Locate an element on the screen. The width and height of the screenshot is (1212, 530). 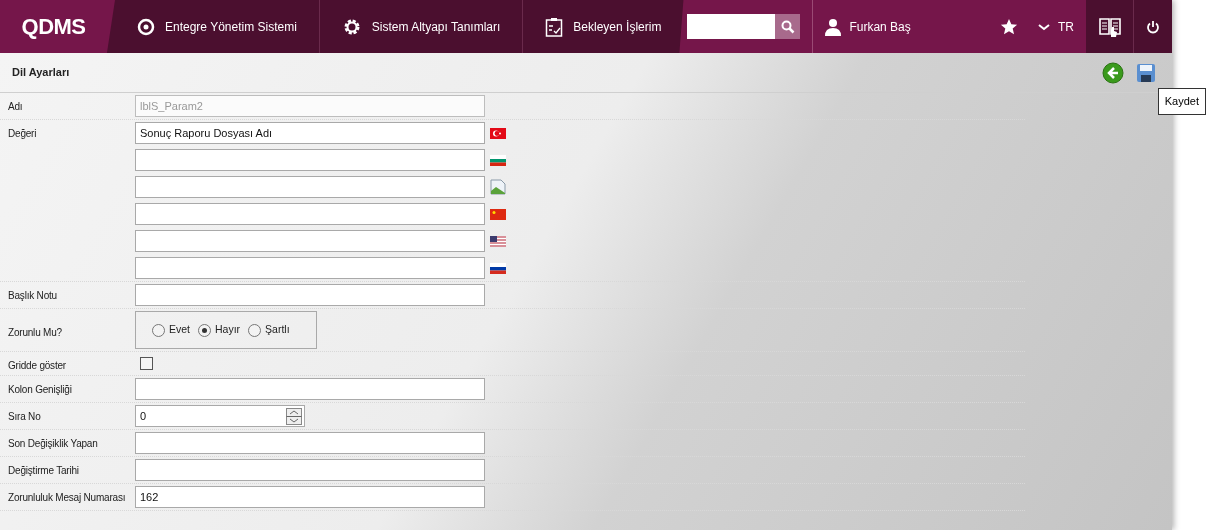
radio-label: Şartlı is located at coordinates (277, 330).